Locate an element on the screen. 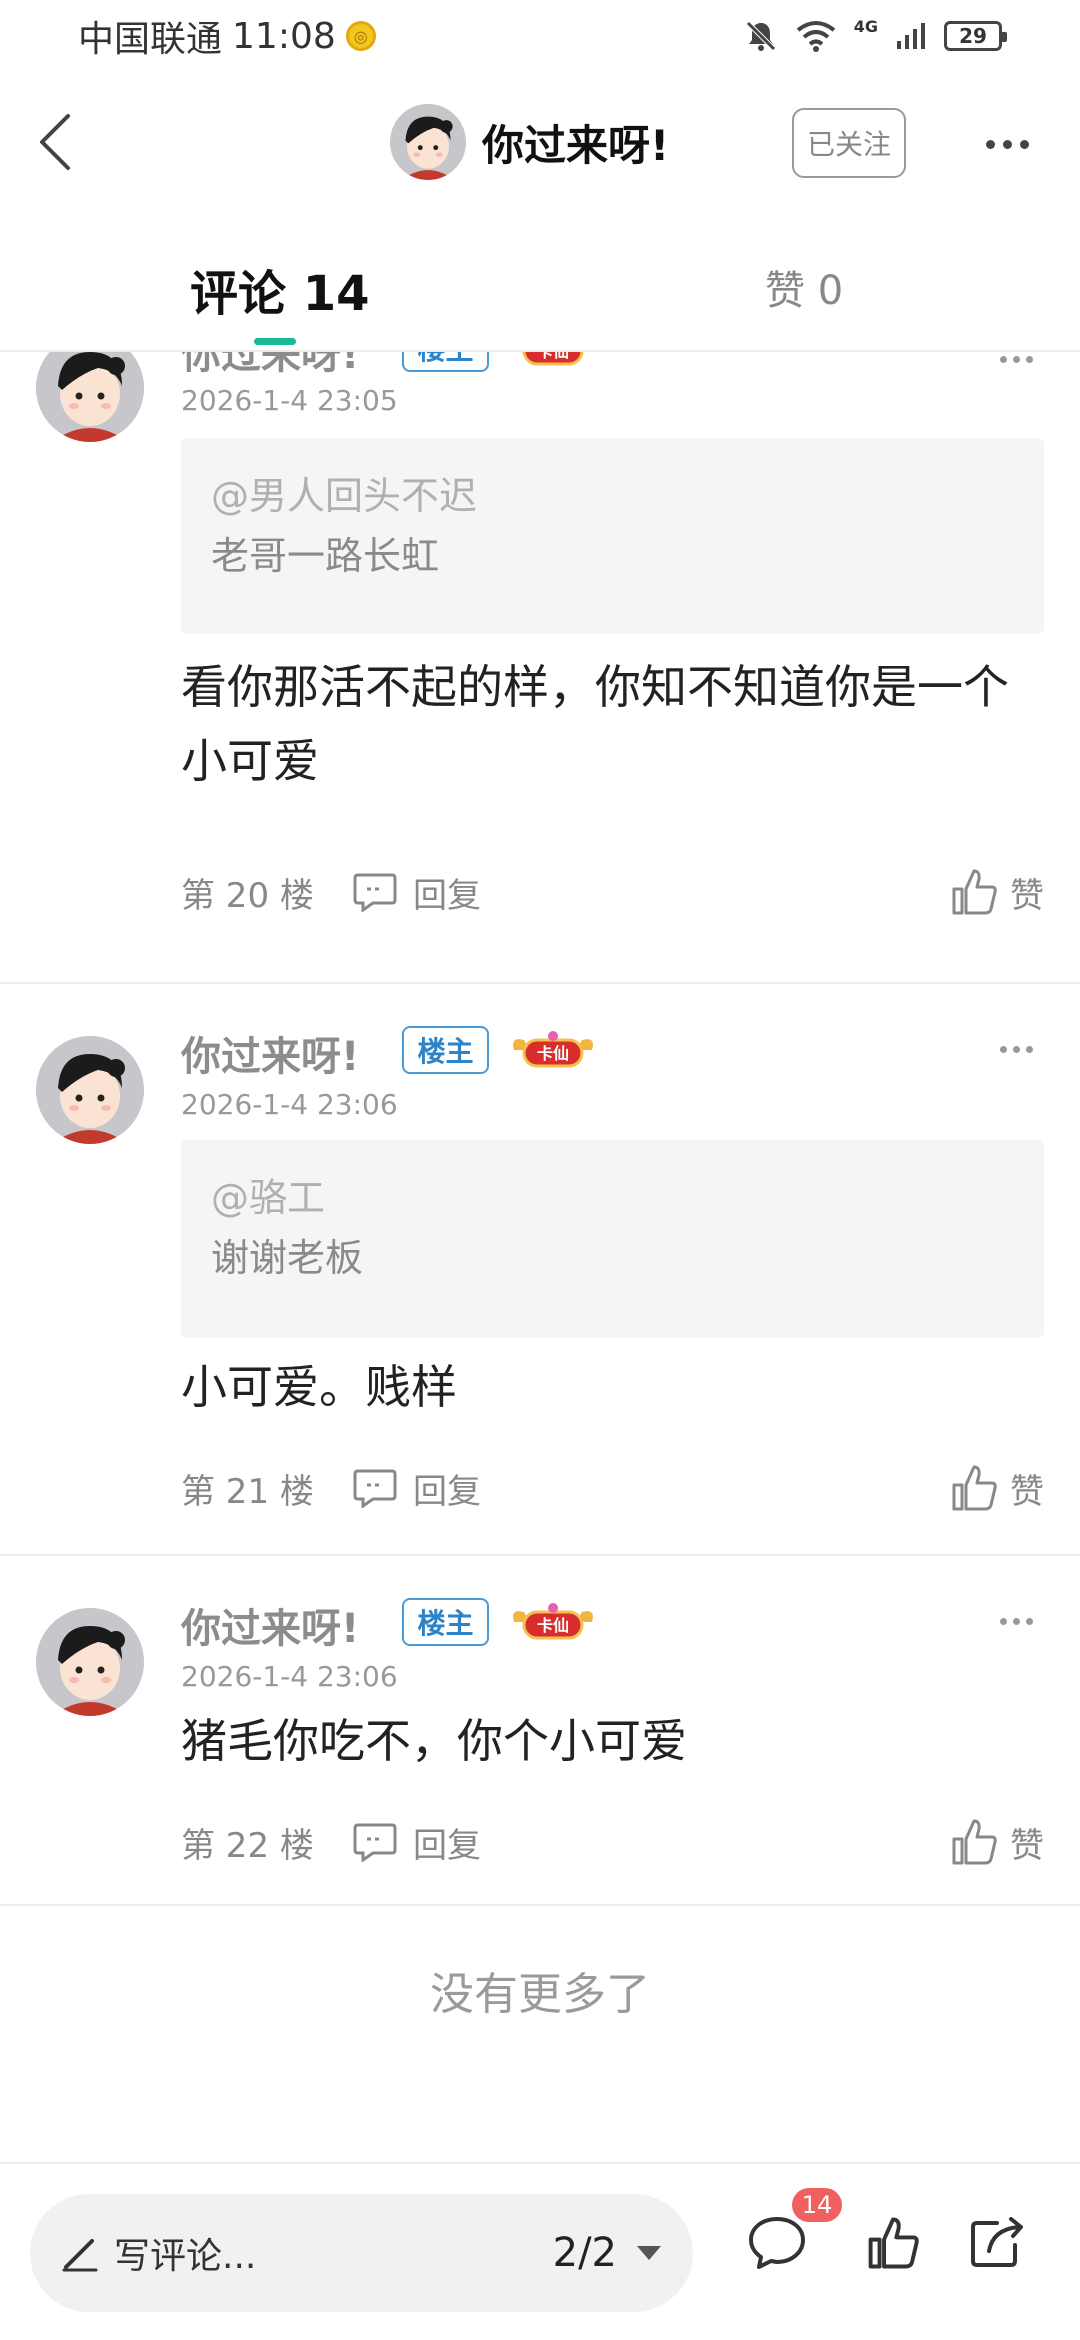 Image resolution: width=1080 pixels, height=2340 pixels. tab-comments: 评论 14 is located at coordinates (280, 289).